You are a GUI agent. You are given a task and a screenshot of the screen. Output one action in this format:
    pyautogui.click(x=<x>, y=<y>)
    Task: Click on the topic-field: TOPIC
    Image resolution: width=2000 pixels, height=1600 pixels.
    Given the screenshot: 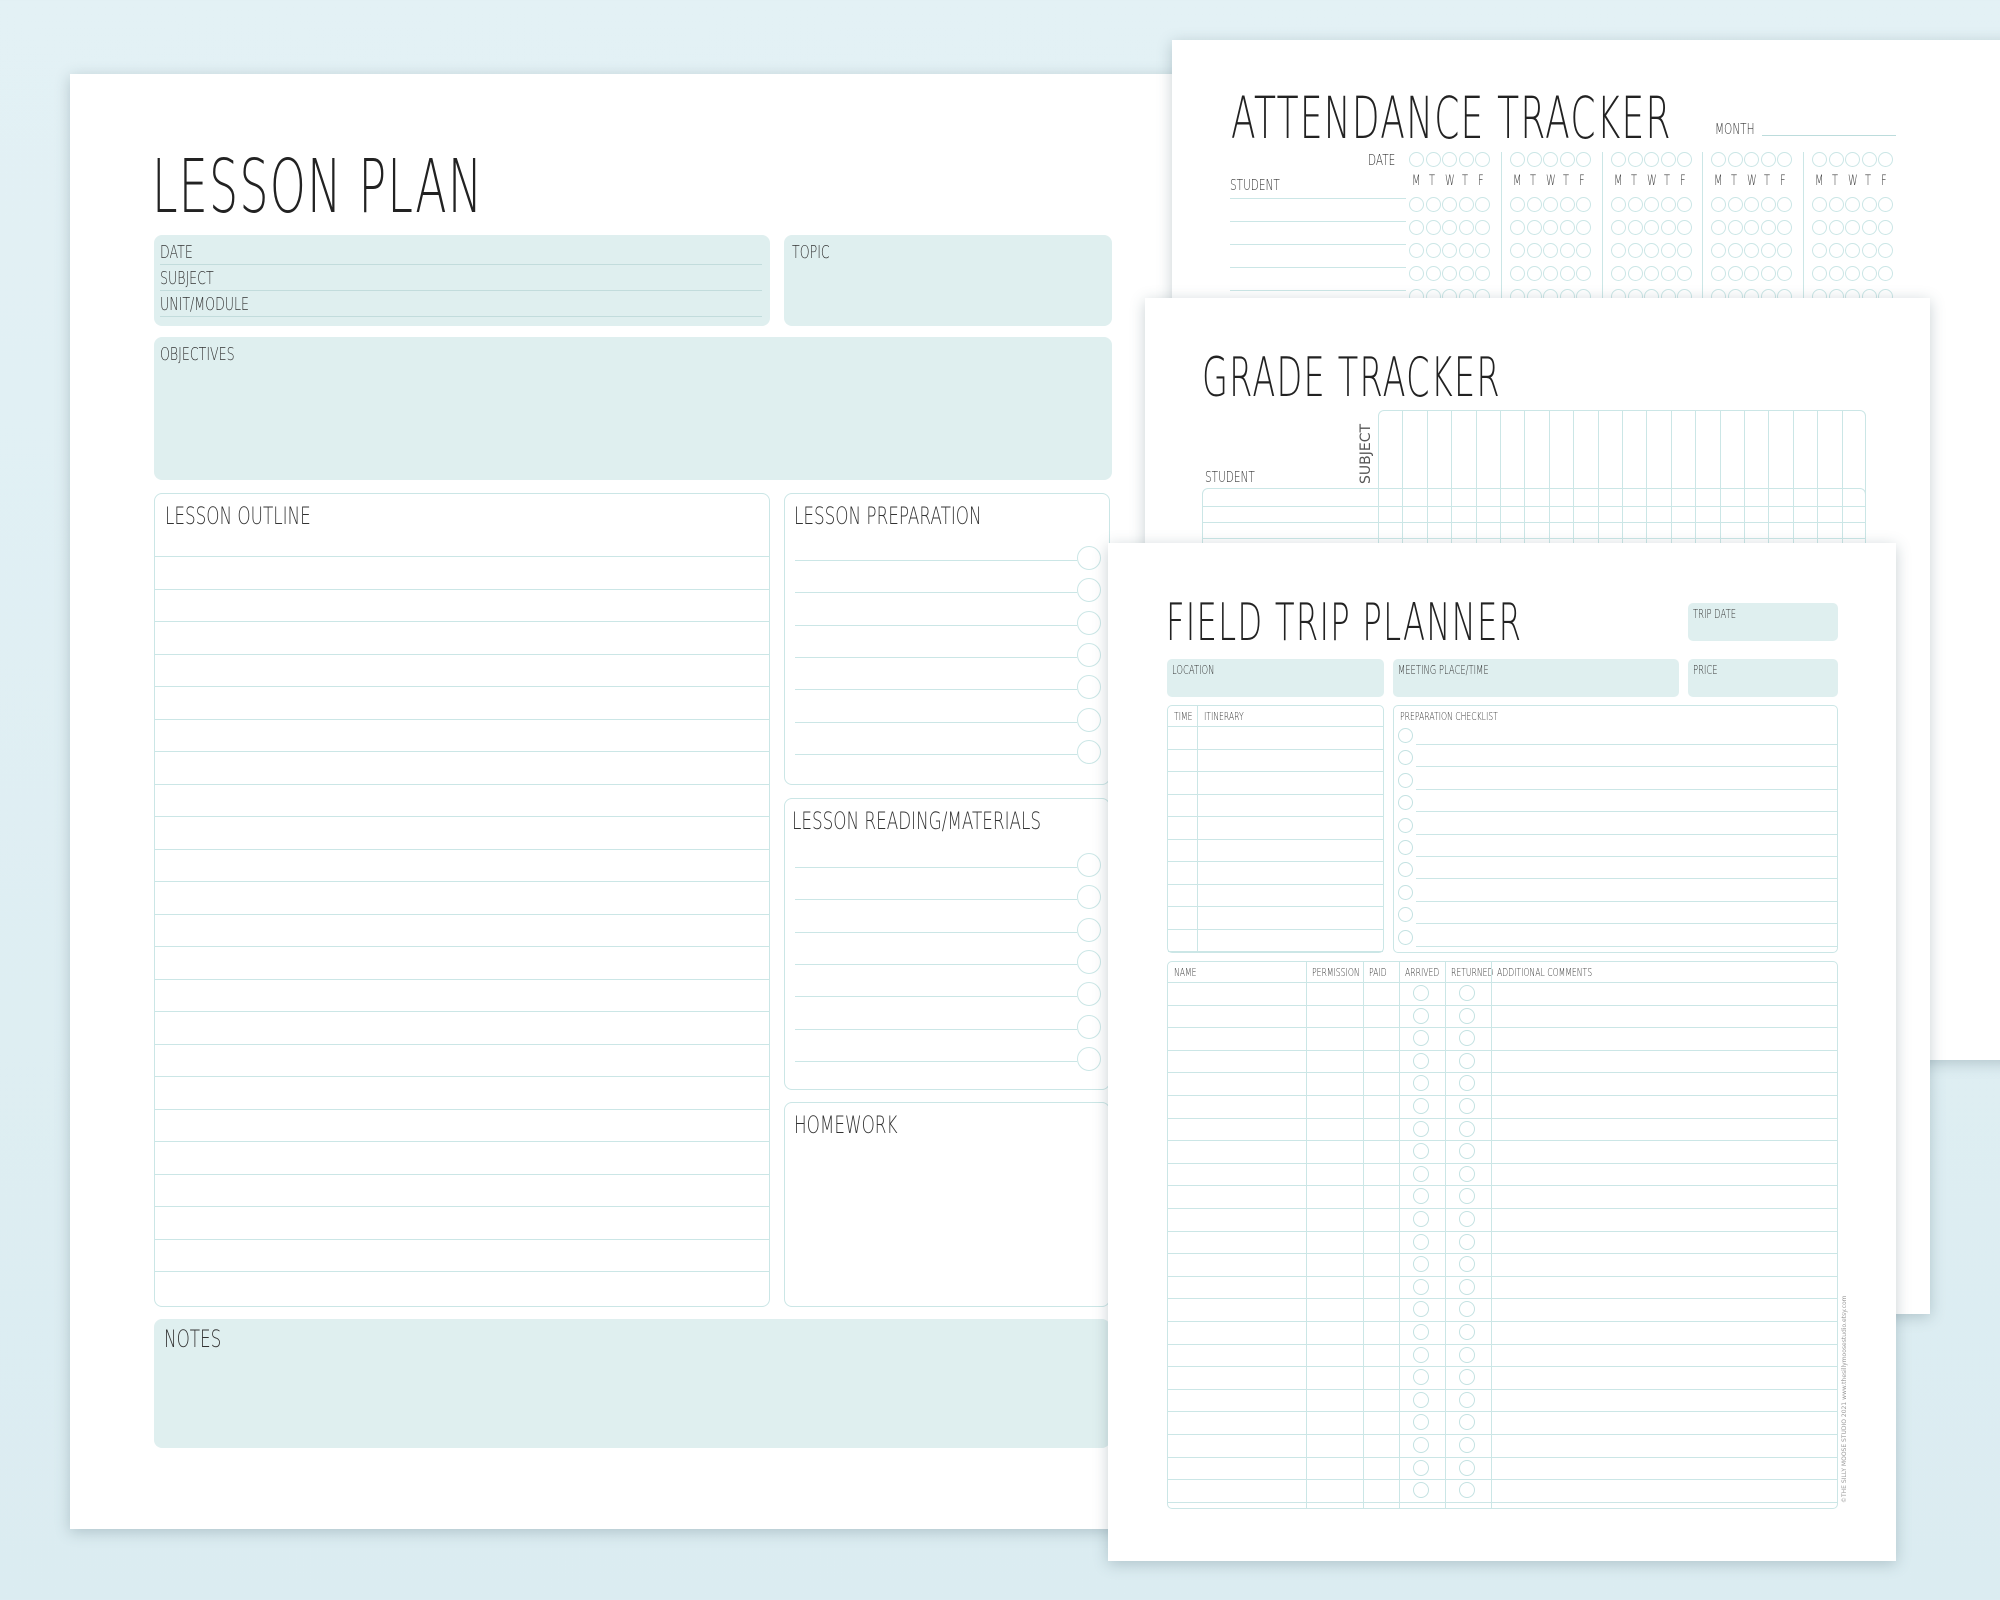 What is the action you would take?
    pyautogui.click(x=948, y=280)
    